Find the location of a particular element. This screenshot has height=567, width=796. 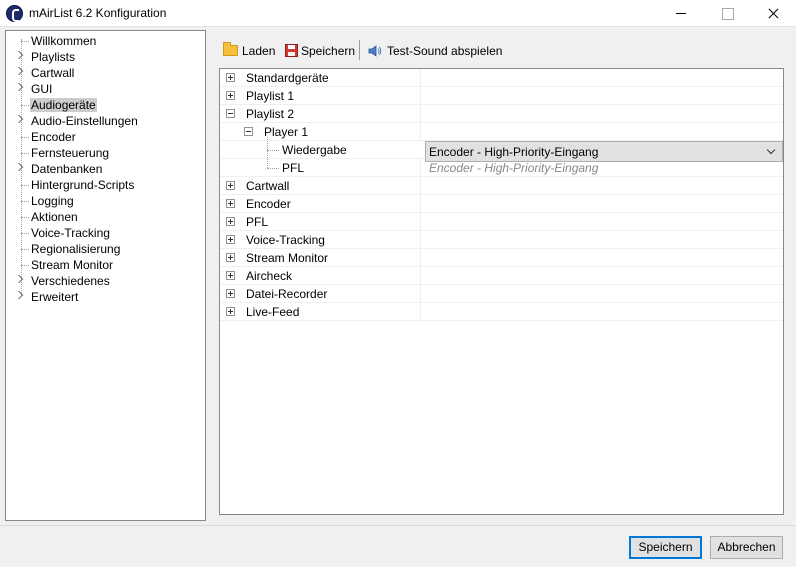

nav-item-label: Verschiedenes is located at coordinates (70, 281).